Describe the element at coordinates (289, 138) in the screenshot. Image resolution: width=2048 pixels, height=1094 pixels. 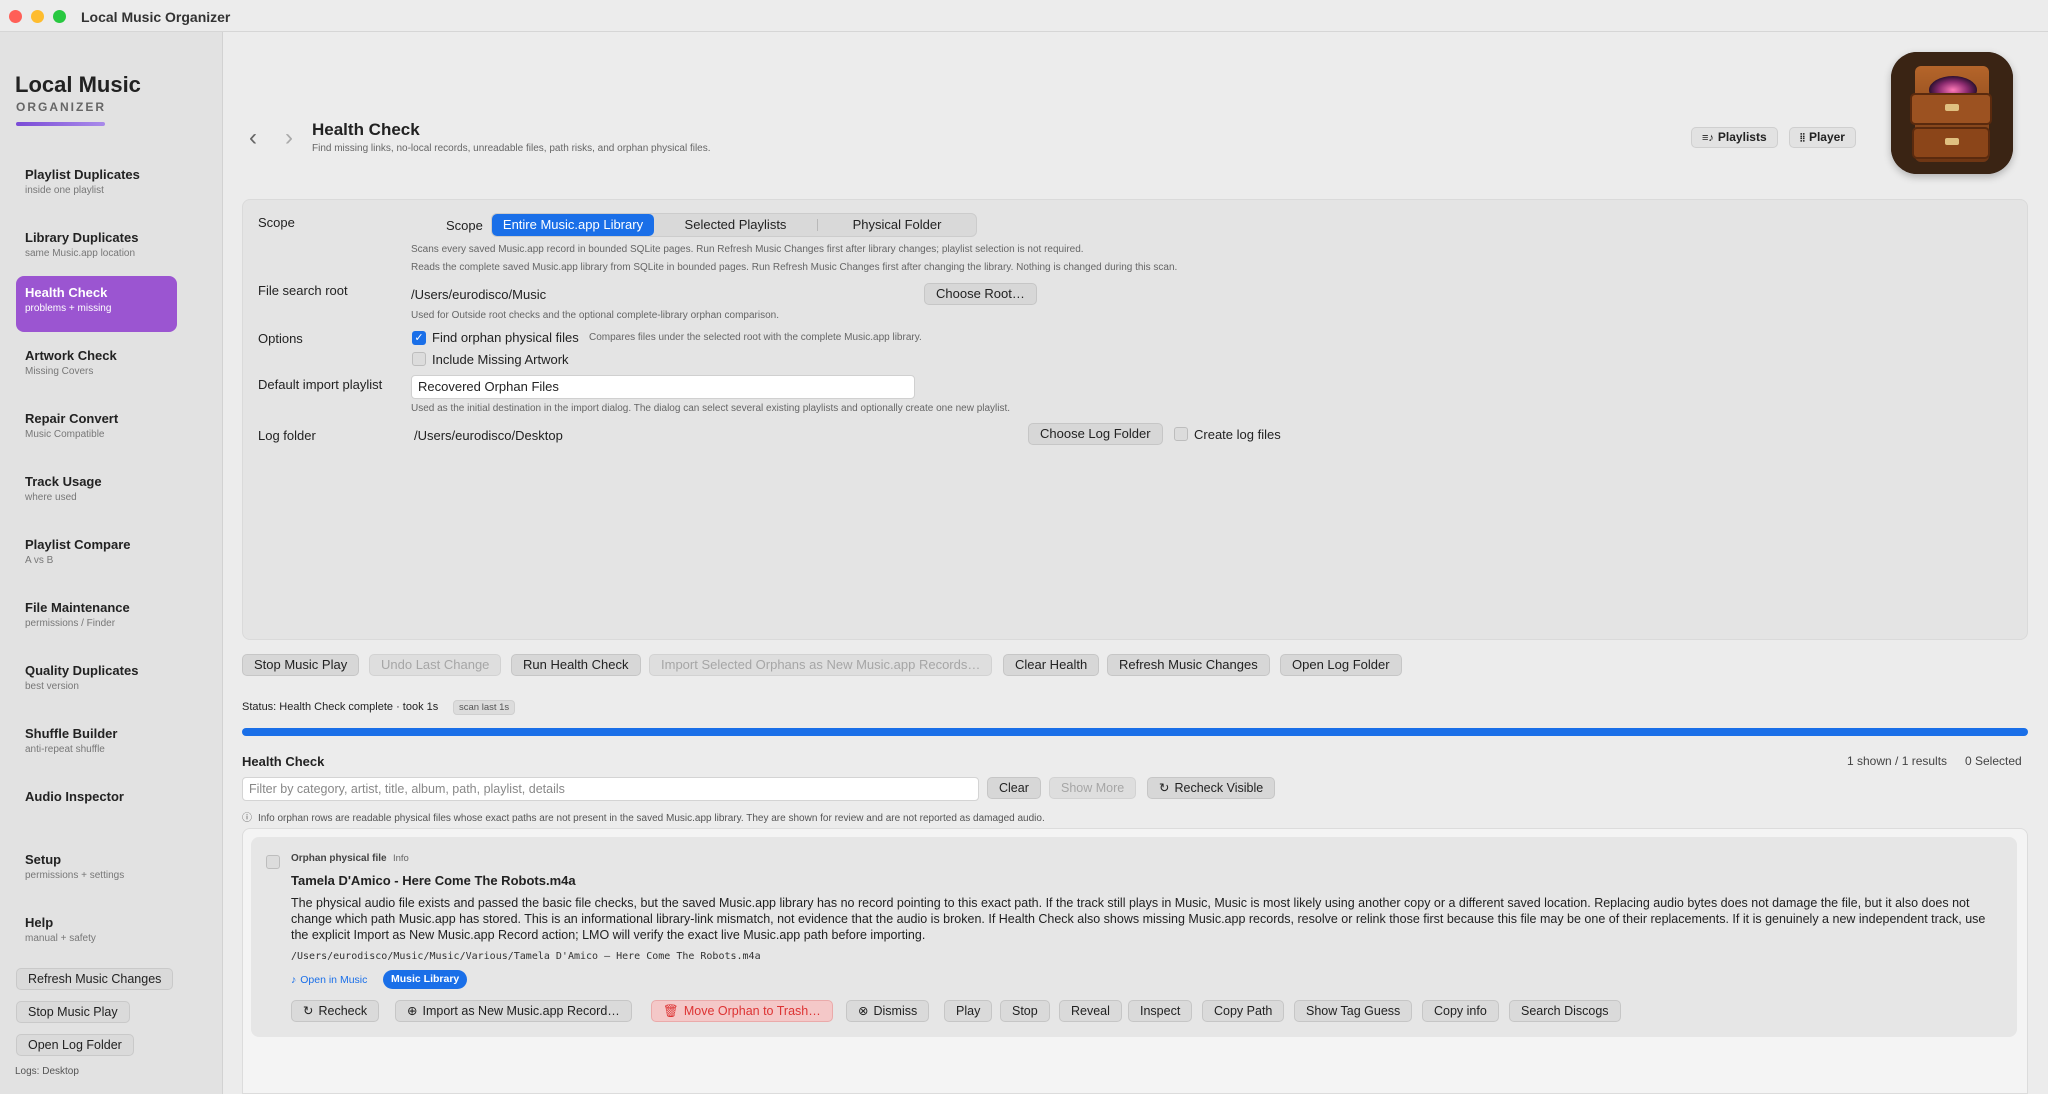
I see `forward-arrow-icon: ›` at that location.